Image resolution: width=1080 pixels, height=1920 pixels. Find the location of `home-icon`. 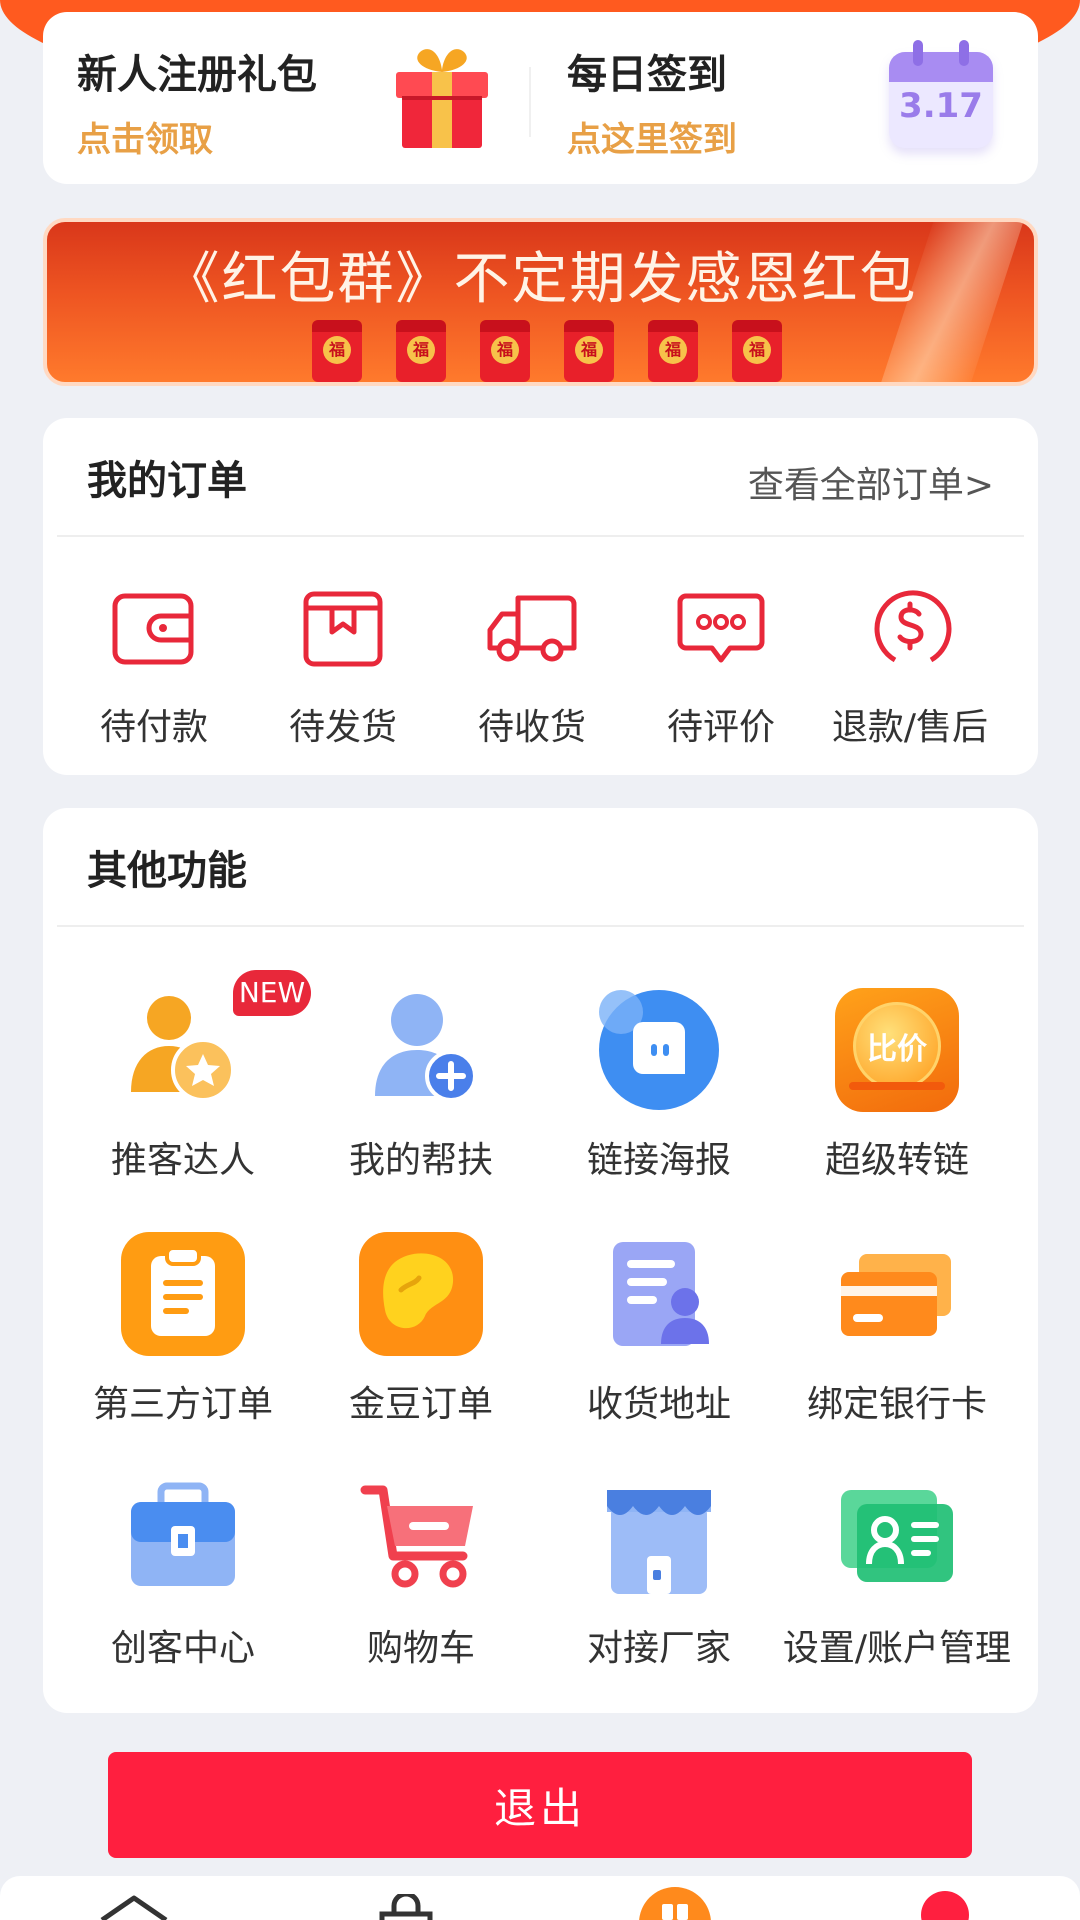

home-icon is located at coordinates (134, 1907).